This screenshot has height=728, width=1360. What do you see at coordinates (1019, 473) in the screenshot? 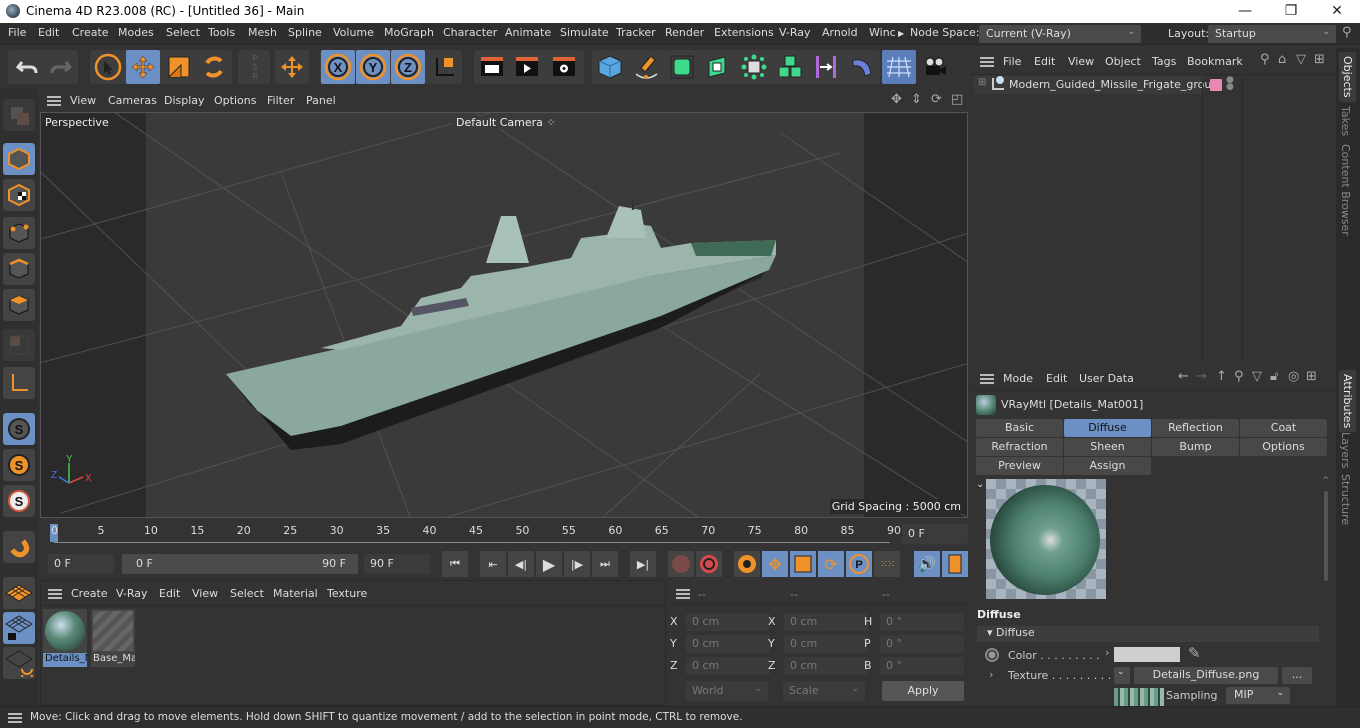
I see `tab-preview-settings: Preview Settings` at bounding box center [1019, 473].